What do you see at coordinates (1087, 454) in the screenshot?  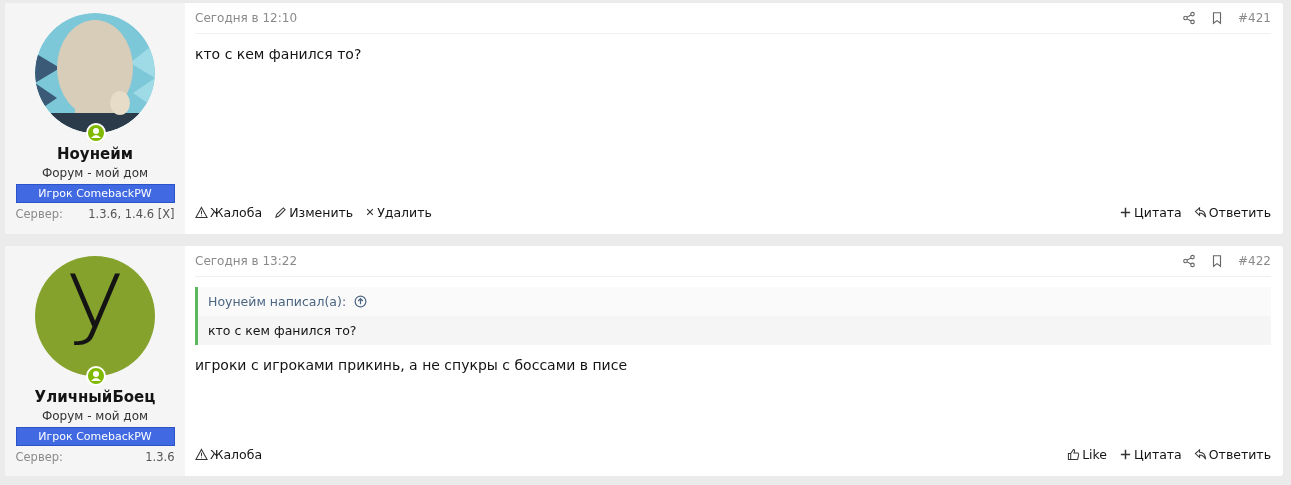 I see `like-link: Like` at bounding box center [1087, 454].